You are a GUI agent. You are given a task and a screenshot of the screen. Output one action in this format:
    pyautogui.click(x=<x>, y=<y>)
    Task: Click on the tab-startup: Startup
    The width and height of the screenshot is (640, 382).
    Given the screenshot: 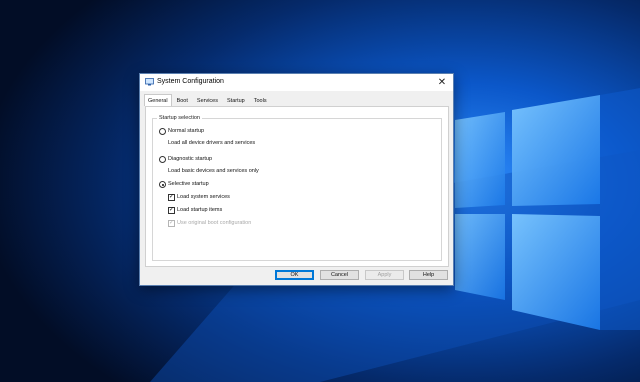 What is the action you would take?
    pyautogui.click(x=236, y=100)
    